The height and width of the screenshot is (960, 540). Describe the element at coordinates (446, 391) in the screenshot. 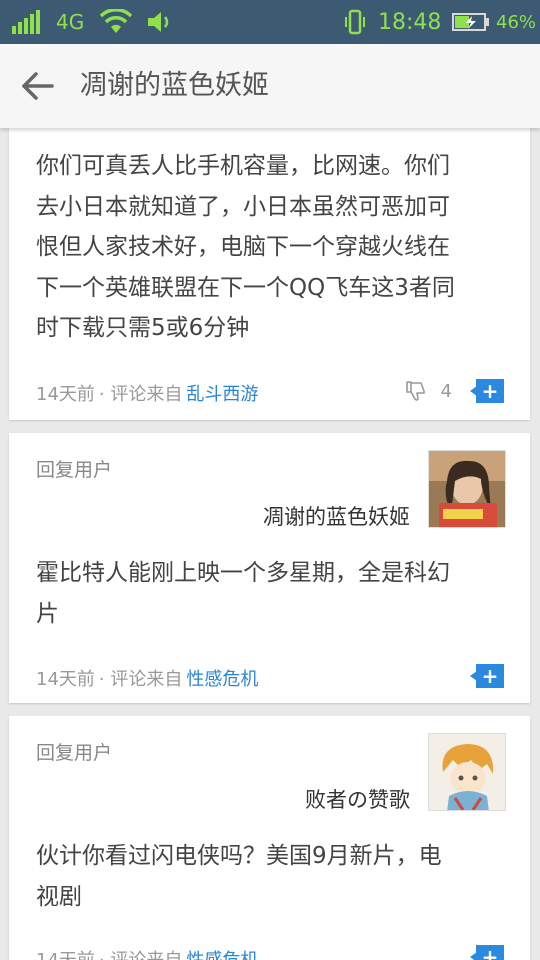

I see `like-count: 4` at that location.